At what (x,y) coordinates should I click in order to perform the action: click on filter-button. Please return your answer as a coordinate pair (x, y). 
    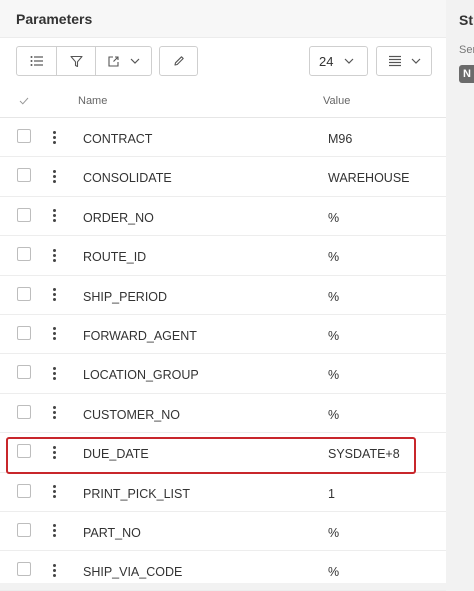
    Looking at the image, I should click on (76, 61).